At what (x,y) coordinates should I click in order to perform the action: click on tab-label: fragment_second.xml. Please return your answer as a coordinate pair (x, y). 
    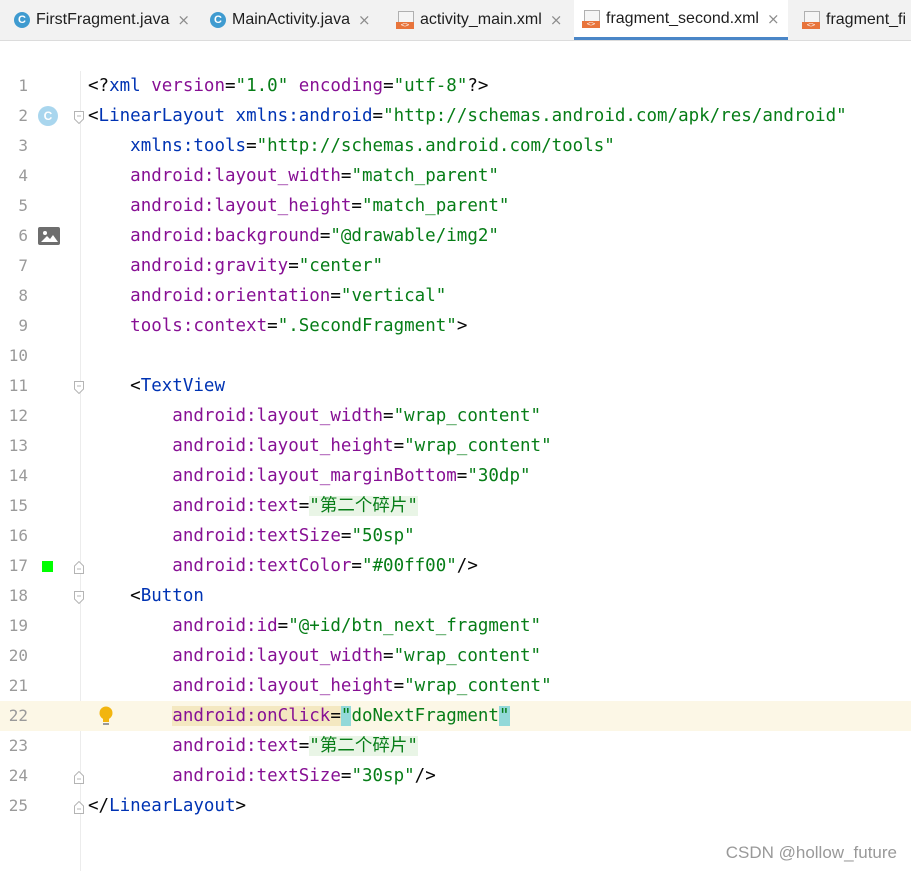
    Looking at the image, I should click on (682, 18).